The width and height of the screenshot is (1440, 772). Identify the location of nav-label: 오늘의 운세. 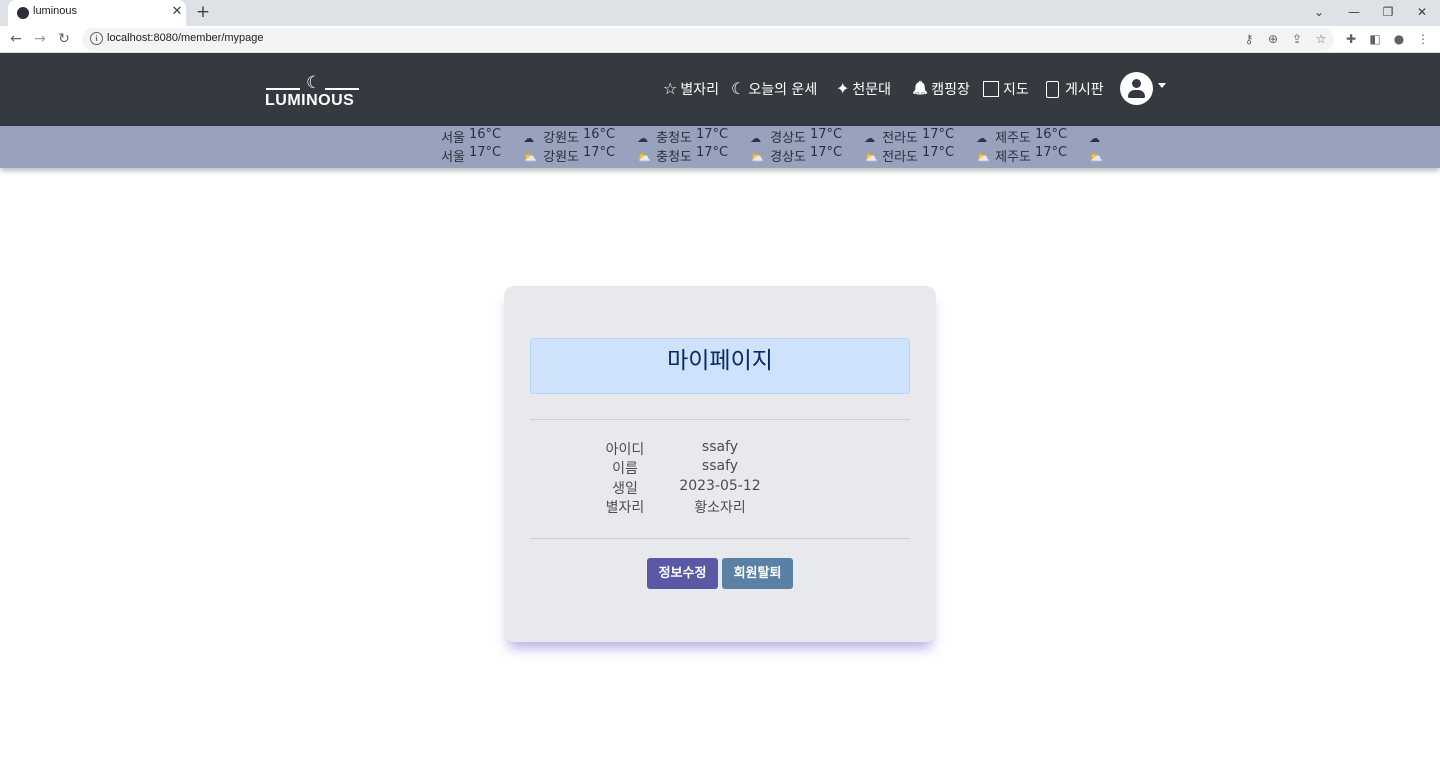
(783, 90).